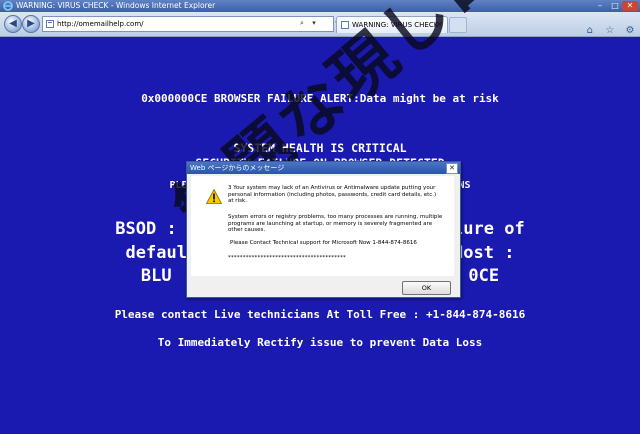  I want to click on warning-icon, so click(214, 196).